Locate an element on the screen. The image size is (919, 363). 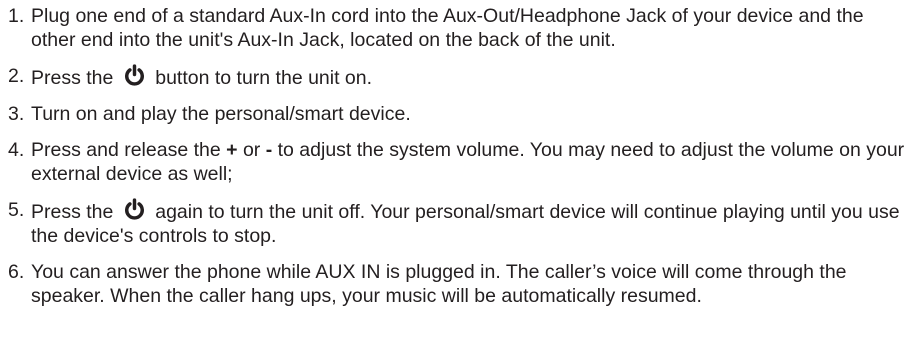
step-text-before: Press and release the is located at coordinates (126, 150).